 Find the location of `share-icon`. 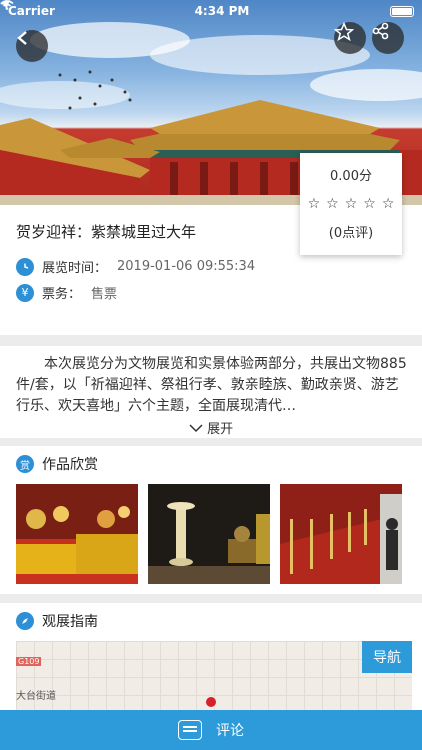

share-icon is located at coordinates (380, 31).